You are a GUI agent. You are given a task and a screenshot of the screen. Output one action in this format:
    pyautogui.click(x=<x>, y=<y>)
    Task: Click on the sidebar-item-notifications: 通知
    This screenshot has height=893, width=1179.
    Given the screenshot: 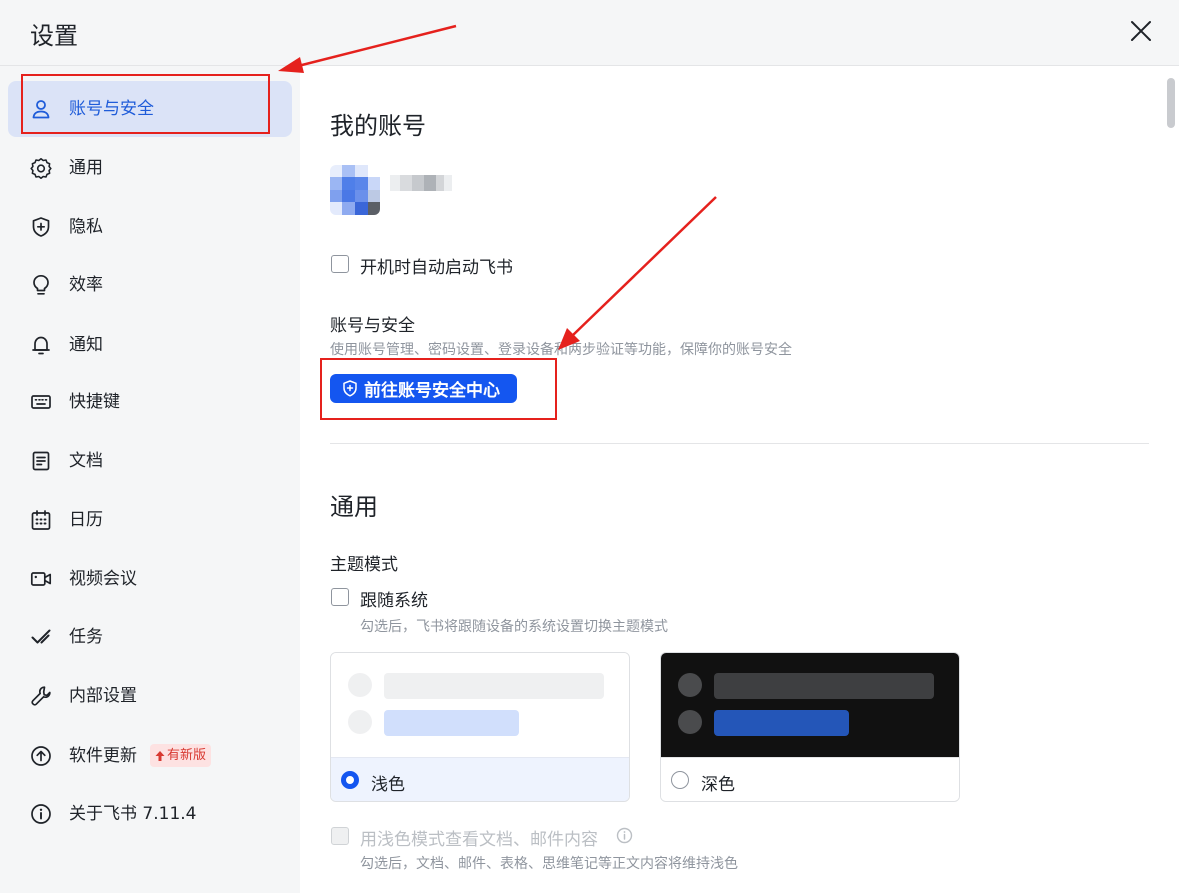 What is the action you would take?
    pyautogui.click(x=150, y=345)
    